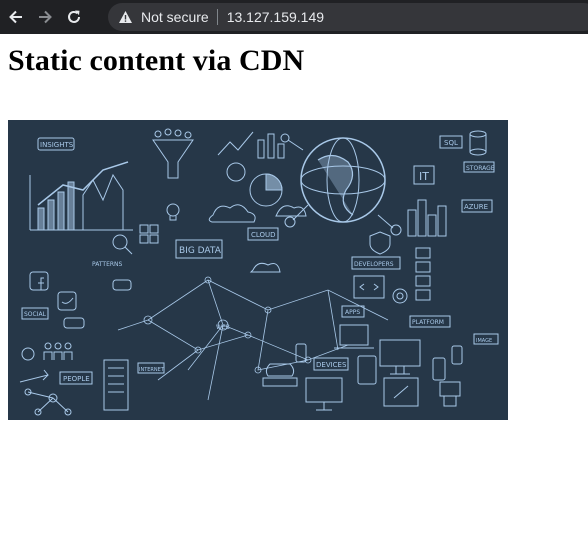  What do you see at coordinates (324, 394) in the screenshot?
I see `desktop-icon` at bounding box center [324, 394].